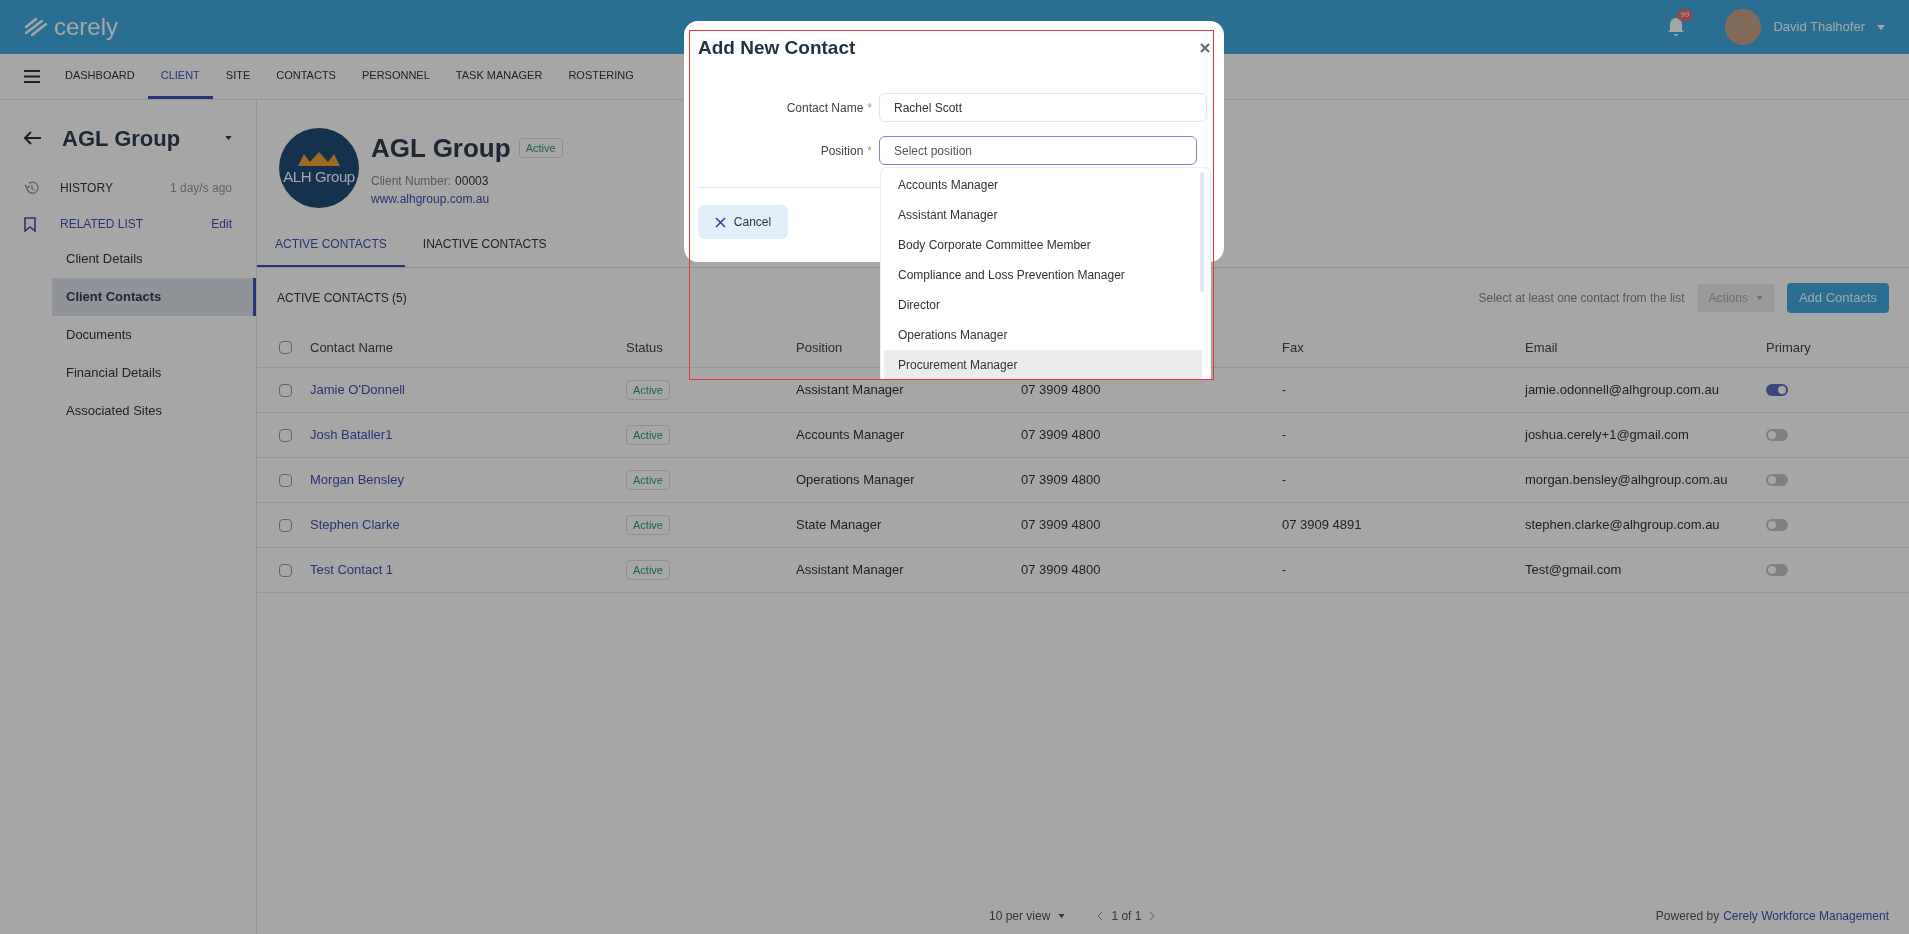 The height and width of the screenshot is (934, 1909). I want to click on contacts-tab: ACTIVE CONTACTS, so click(331, 244).